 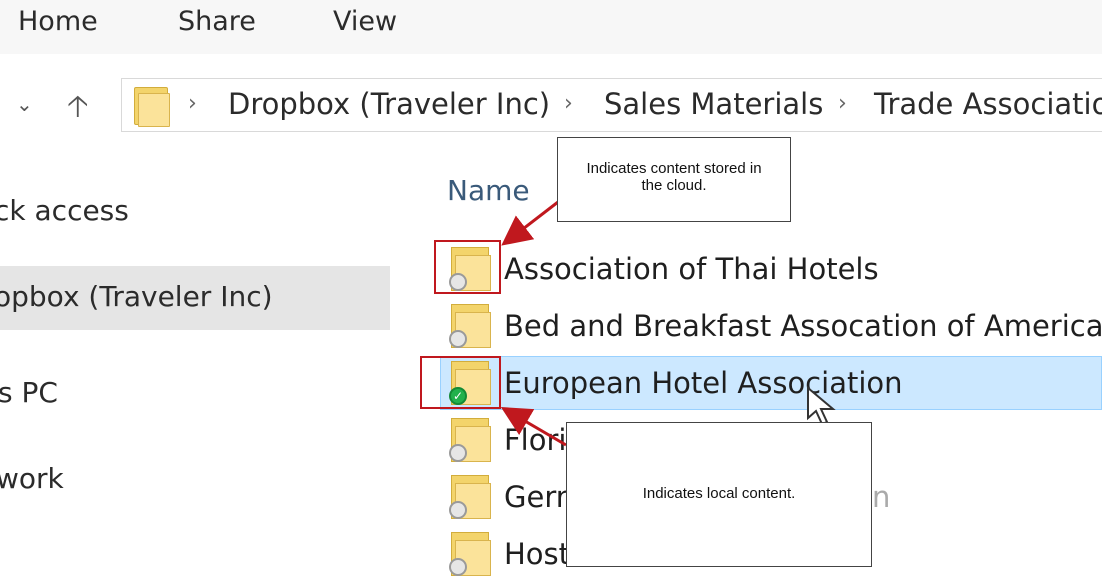 I want to click on callout-cloud: Indicates content stored in the cloud., so click(x=674, y=179).